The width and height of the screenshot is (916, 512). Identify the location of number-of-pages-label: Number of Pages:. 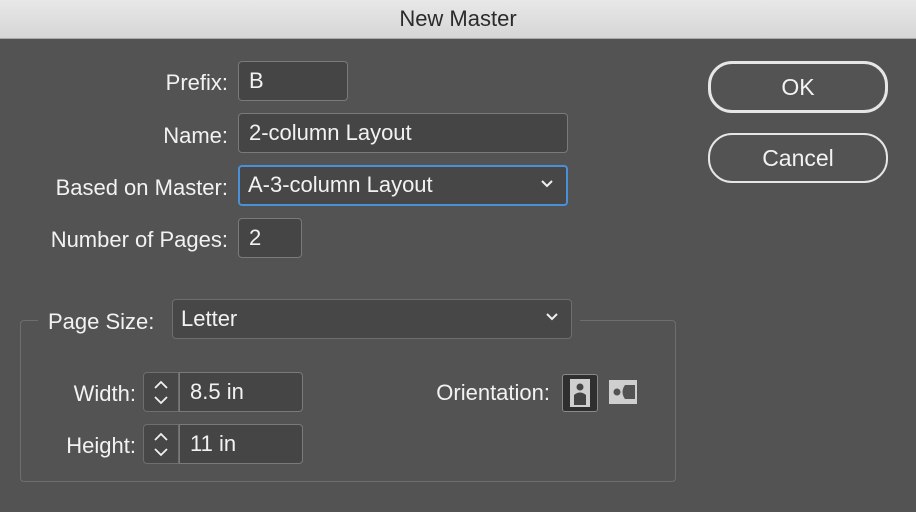
(139, 239).